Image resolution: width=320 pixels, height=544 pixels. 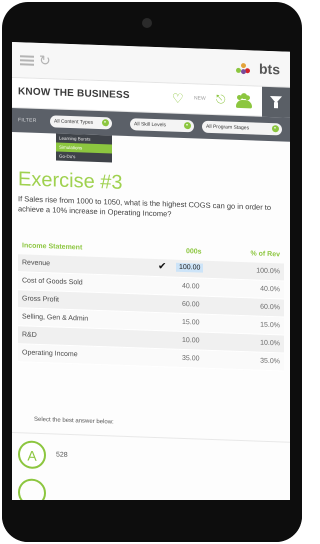 I want to click on content-type-select: All Content Types, so click(x=81, y=122).